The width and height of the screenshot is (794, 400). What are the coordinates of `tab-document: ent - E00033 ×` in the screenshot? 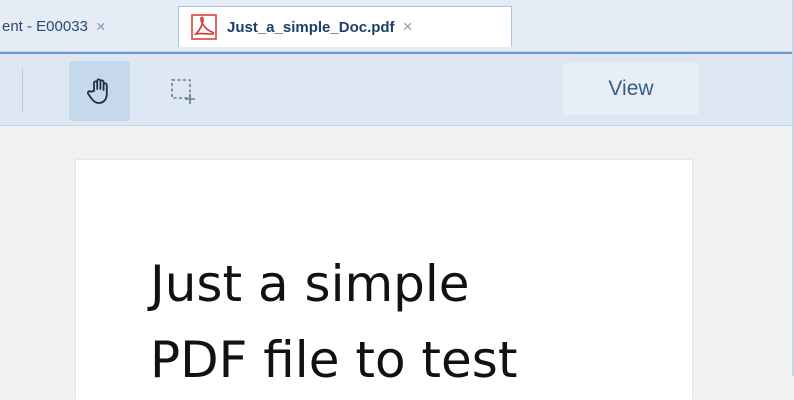 It's located at (89, 26).